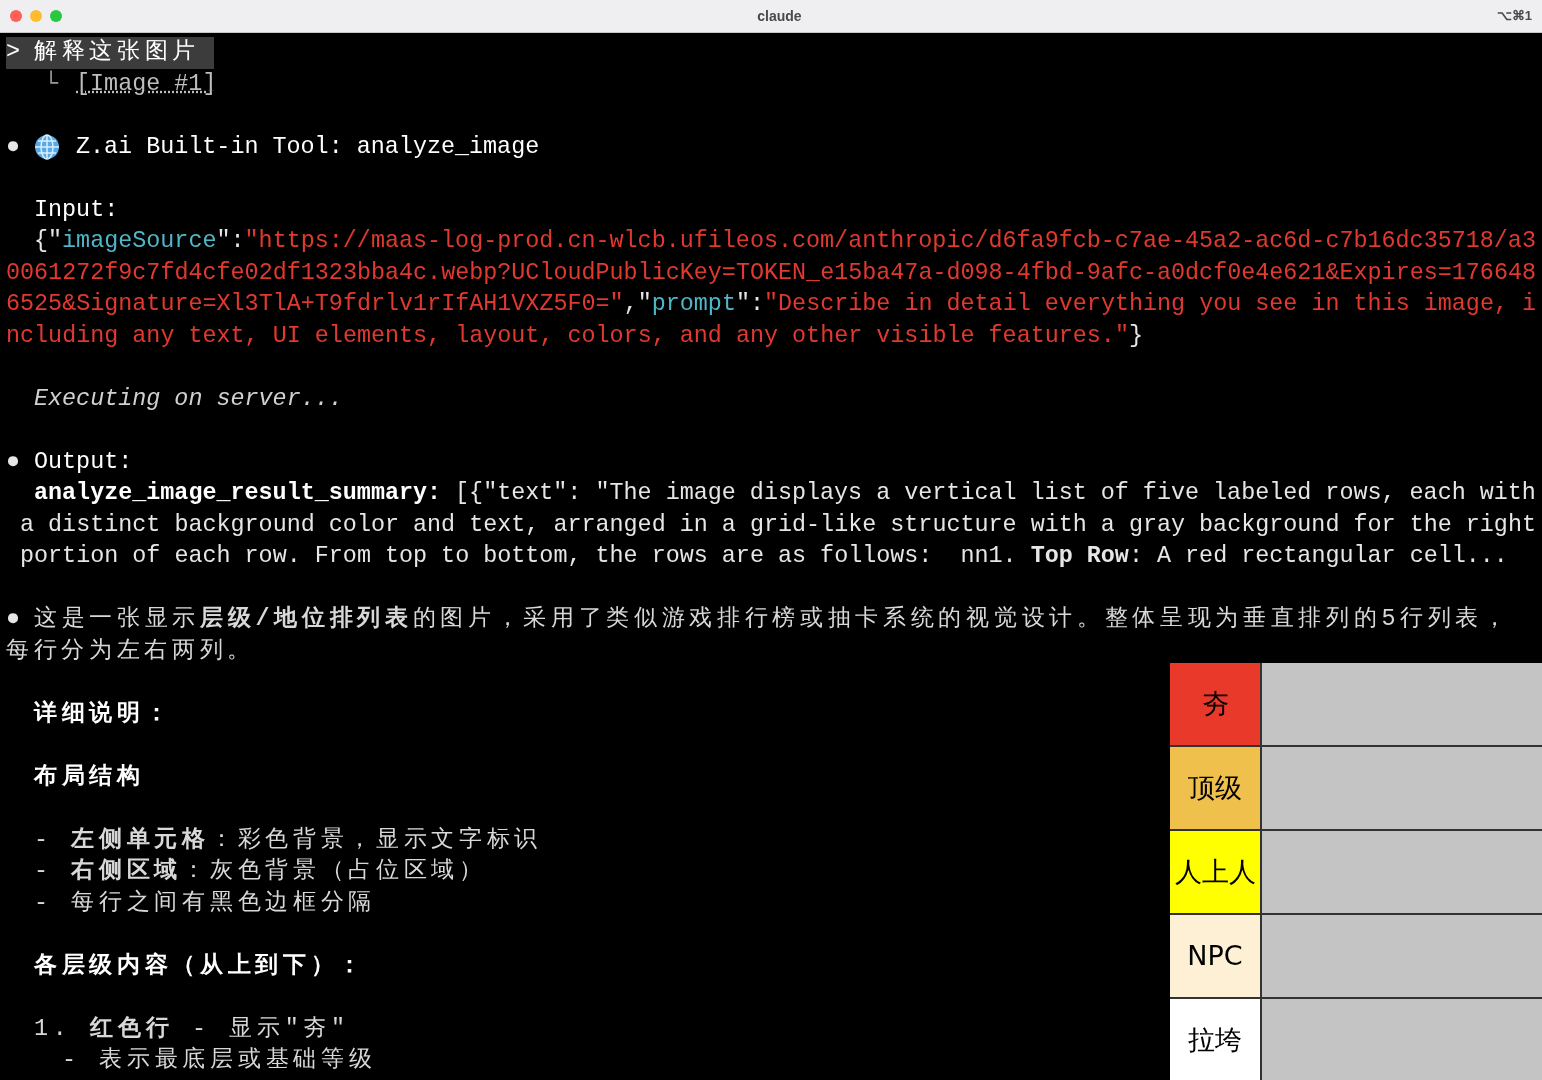  I want to click on section-heading: 布局结构, so click(89, 776).